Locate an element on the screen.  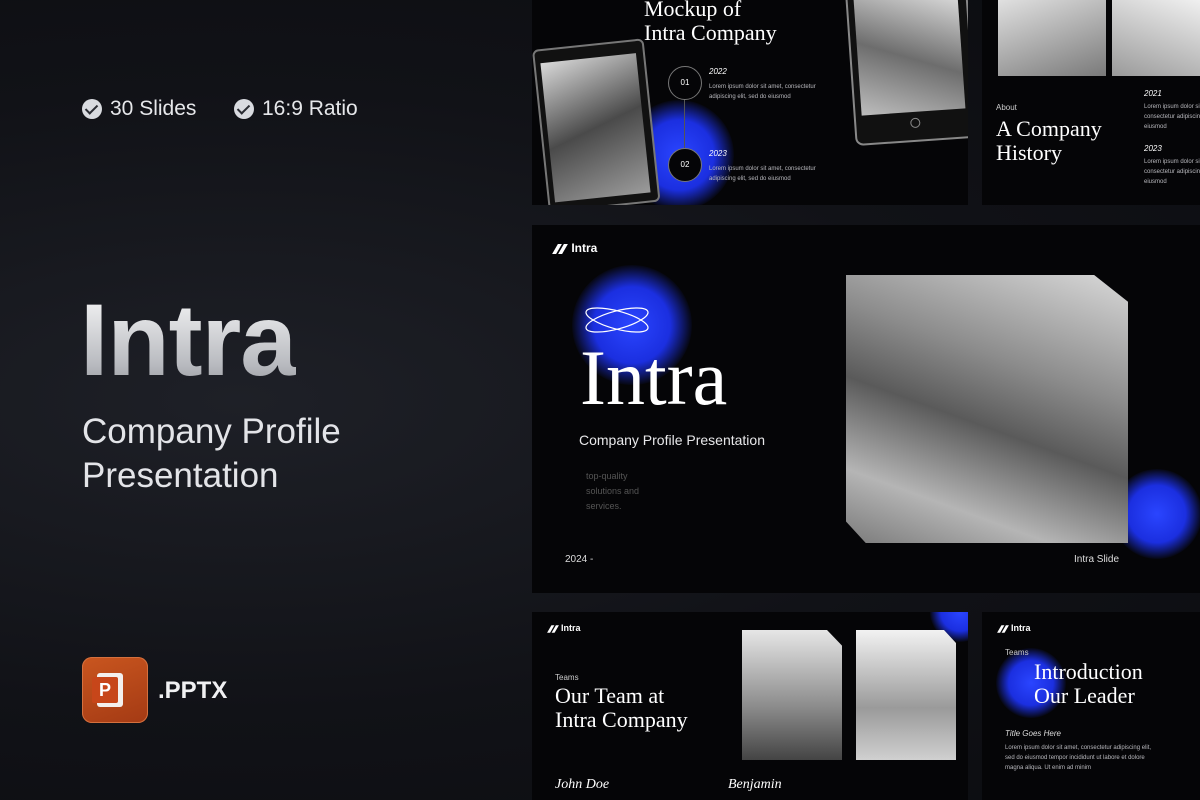
team-logo: Intra is located at coordinates (563, 628).